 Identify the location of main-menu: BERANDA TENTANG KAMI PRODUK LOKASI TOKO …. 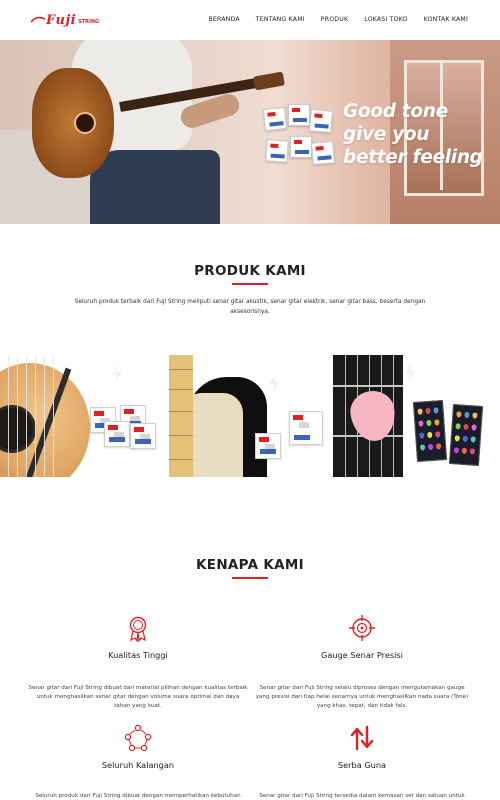
(330, 19).